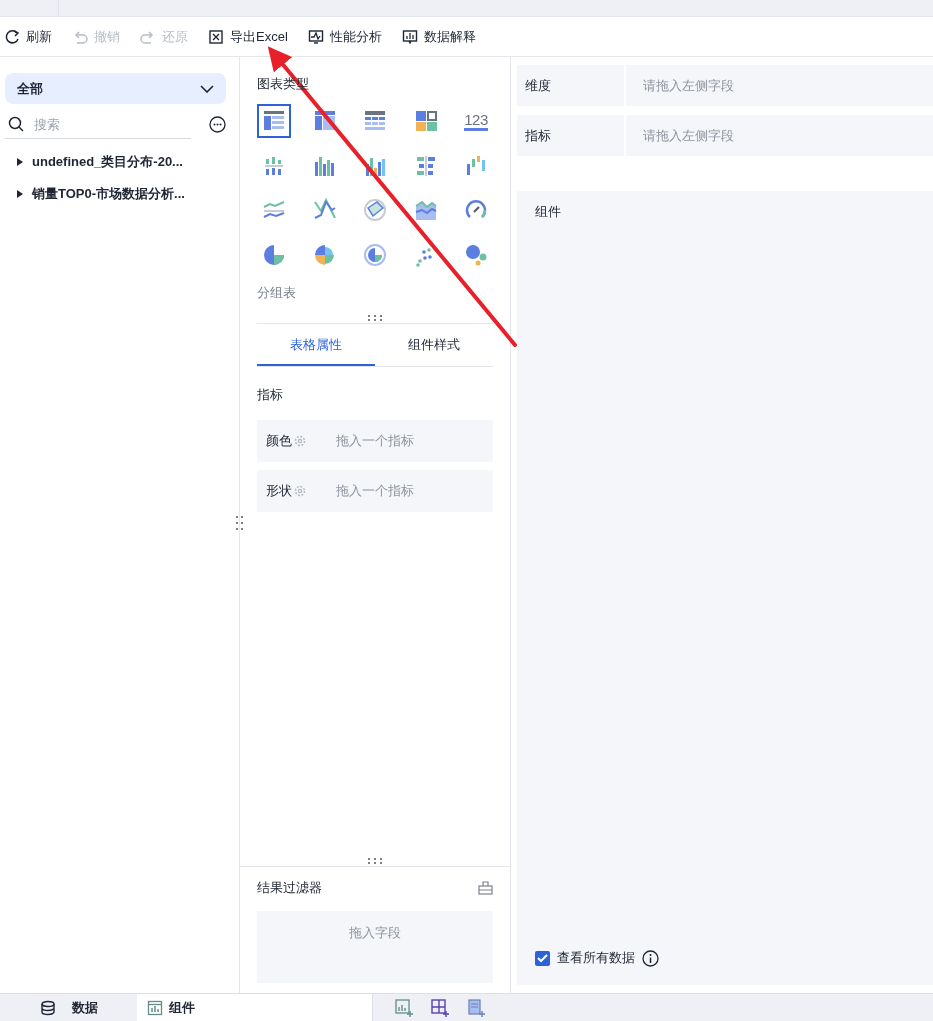 This screenshot has width=933, height=1021. What do you see at coordinates (217, 124) in the screenshot?
I see `more-icon` at bounding box center [217, 124].